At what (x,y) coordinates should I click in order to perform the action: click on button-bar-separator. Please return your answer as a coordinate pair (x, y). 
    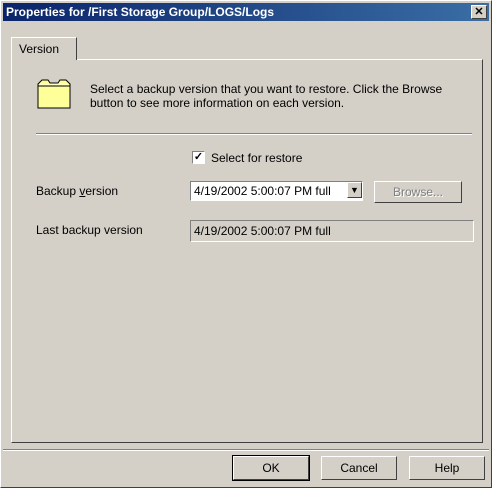
    Looking at the image, I should click on (246, 450).